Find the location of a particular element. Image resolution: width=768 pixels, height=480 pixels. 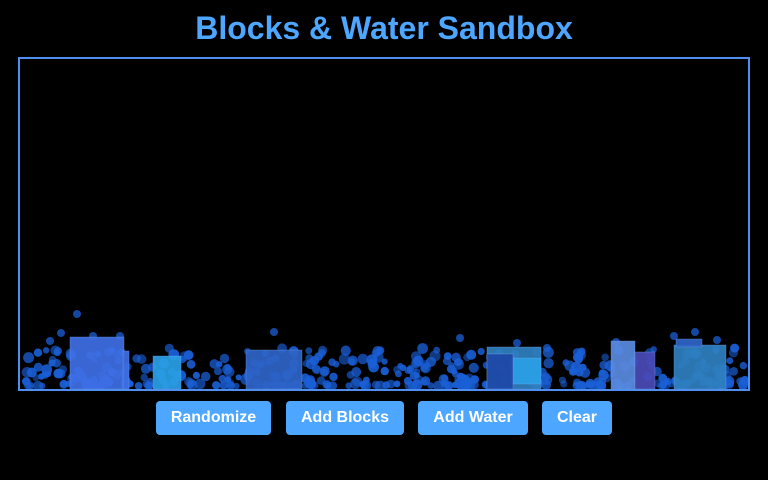

page-title: Blocks & Water Sandbox is located at coordinates (384, 28).